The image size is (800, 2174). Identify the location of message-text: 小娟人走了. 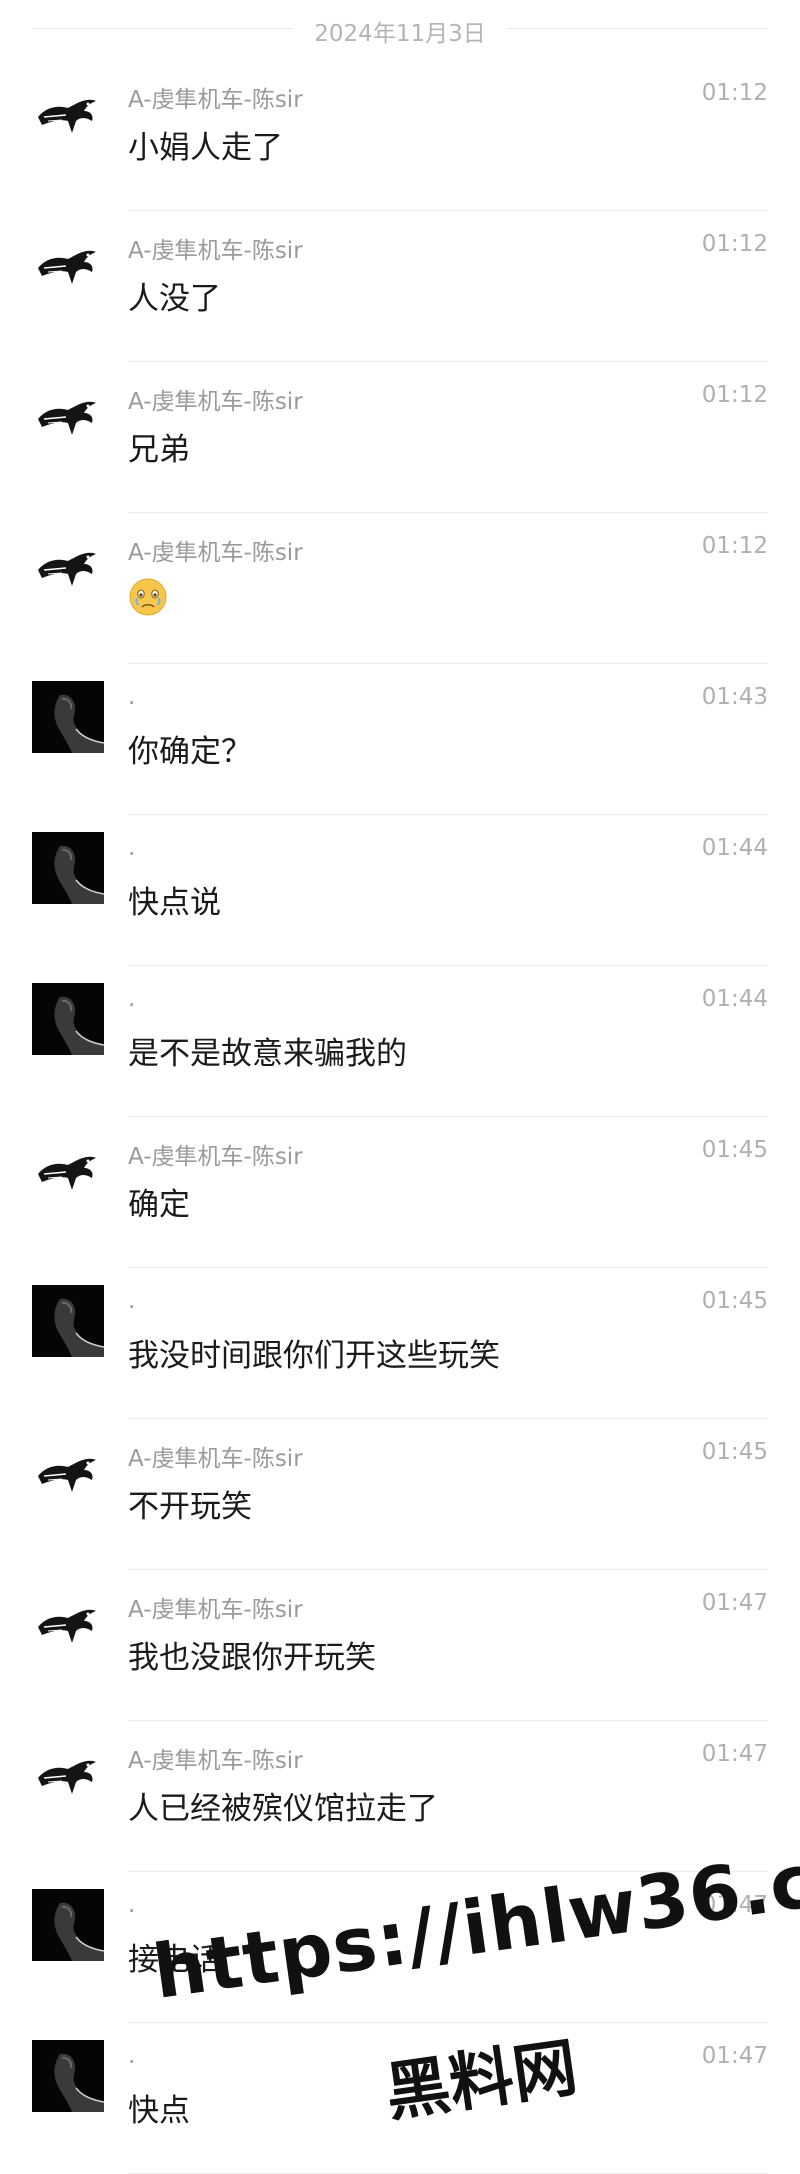
(205, 148).